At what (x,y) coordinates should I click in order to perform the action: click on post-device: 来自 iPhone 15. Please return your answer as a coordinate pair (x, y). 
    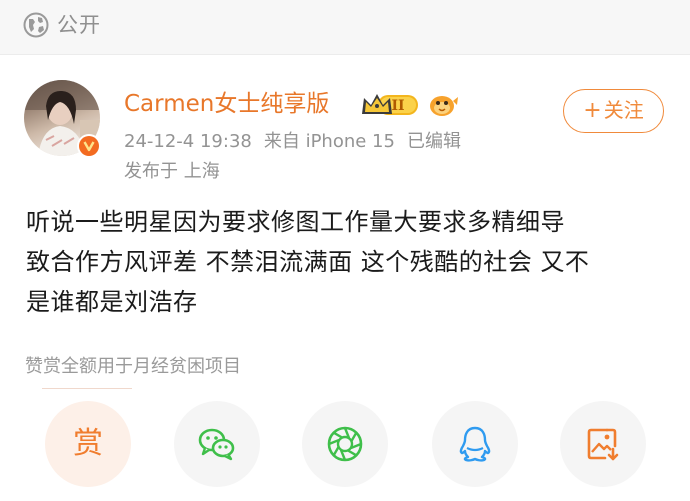
    Looking at the image, I should click on (329, 141).